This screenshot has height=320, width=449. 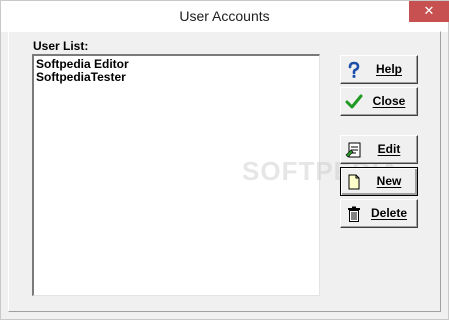 I want to click on user-list-label: User List:, so click(x=61, y=46).